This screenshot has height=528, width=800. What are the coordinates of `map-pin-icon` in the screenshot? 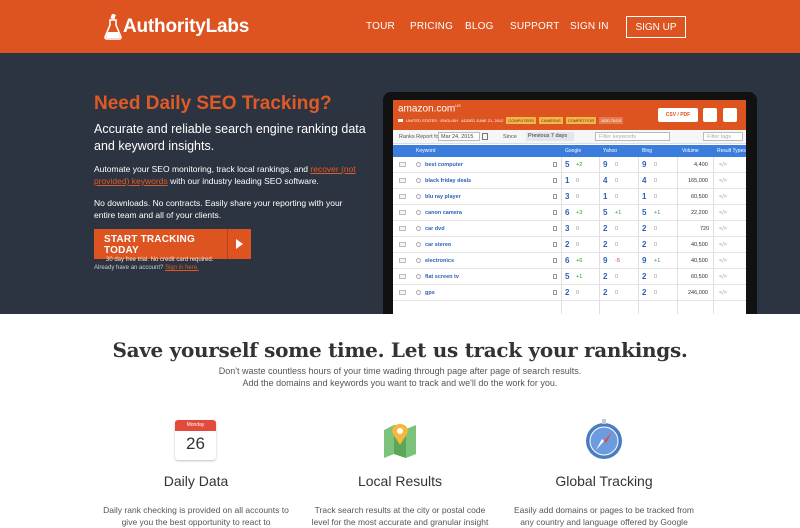 It's located at (400, 441).